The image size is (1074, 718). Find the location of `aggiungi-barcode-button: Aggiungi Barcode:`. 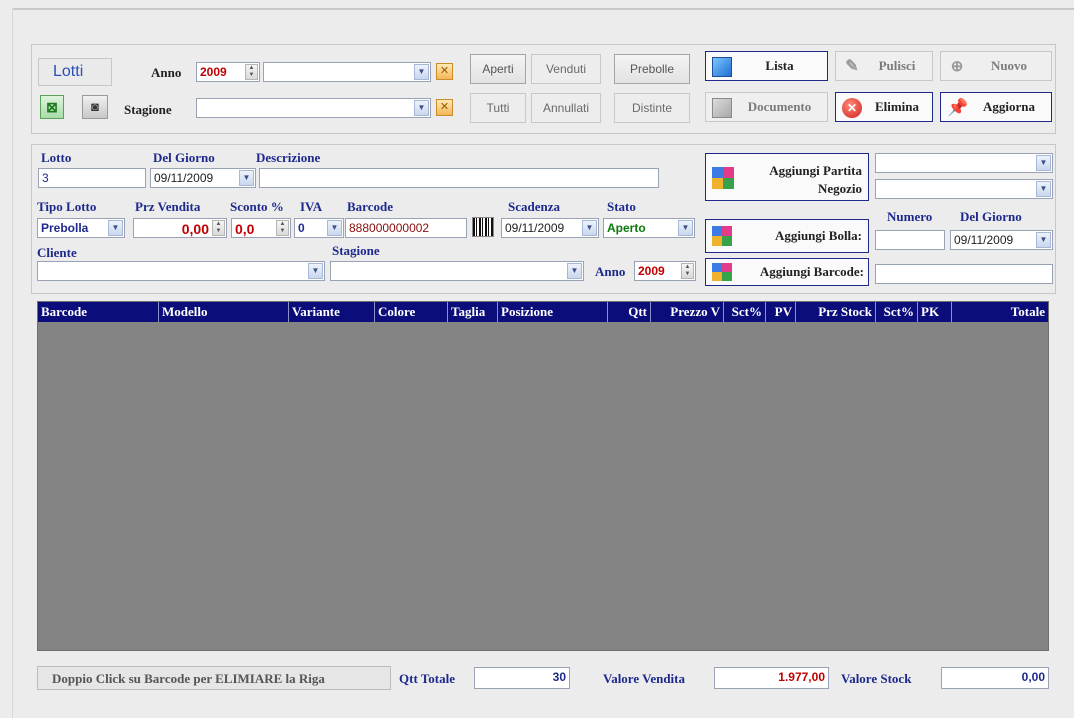

aggiungi-barcode-button: Aggiungi Barcode: is located at coordinates (787, 272).